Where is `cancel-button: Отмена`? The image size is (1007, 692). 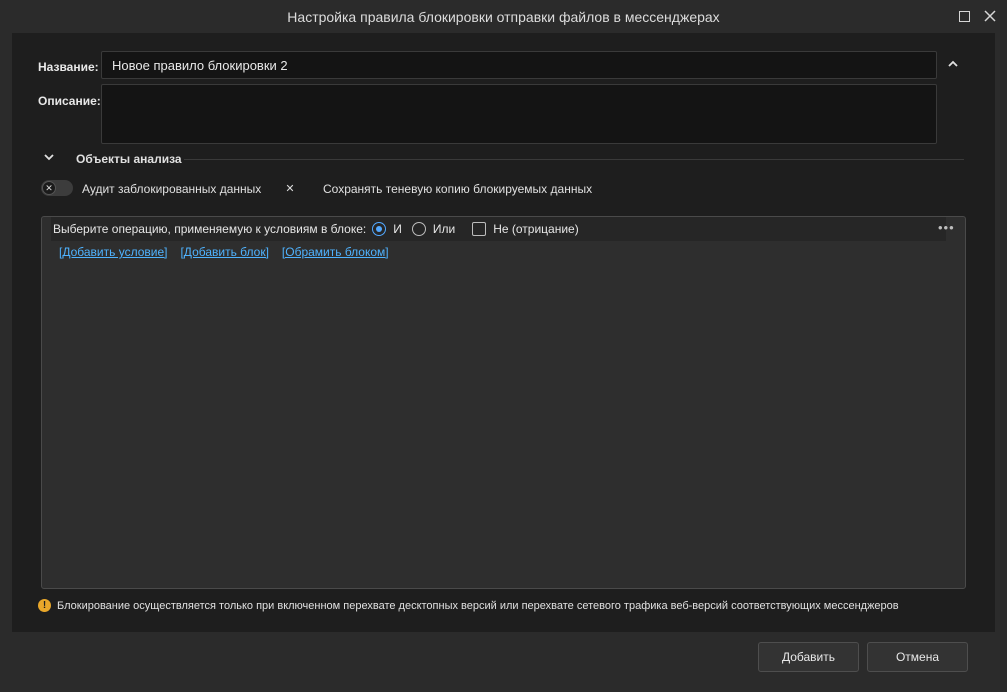
cancel-button: Отмена is located at coordinates (917, 657).